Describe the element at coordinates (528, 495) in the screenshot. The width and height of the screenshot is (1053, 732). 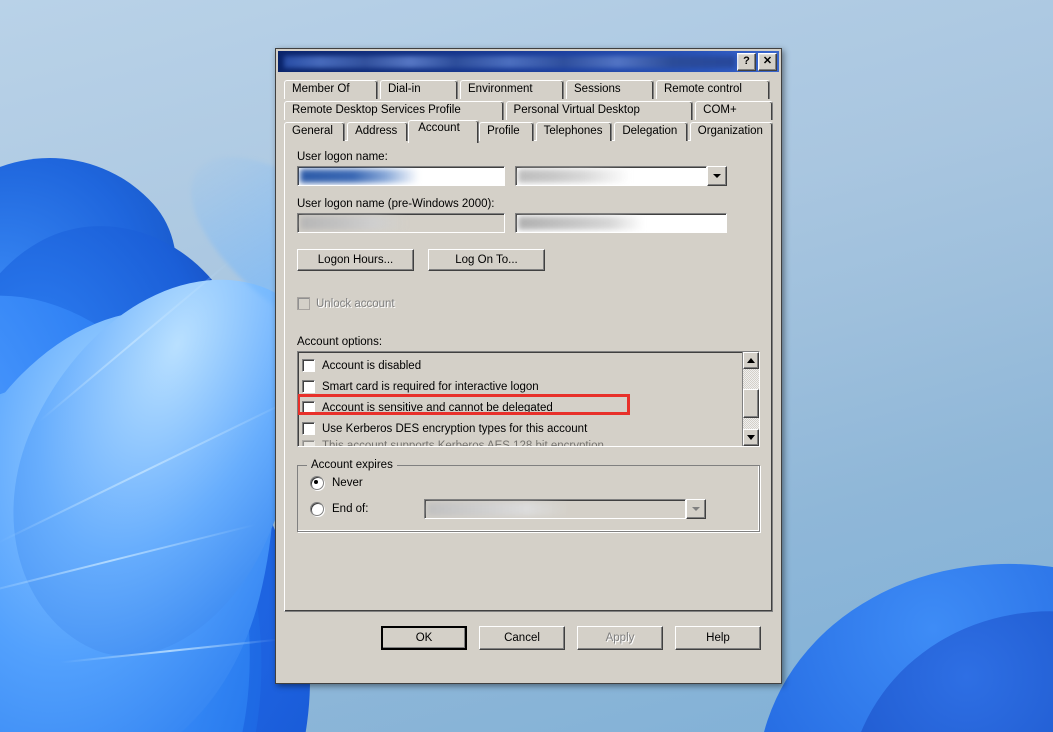
I see `account-expires-group: Account expires Never End of:` at that location.